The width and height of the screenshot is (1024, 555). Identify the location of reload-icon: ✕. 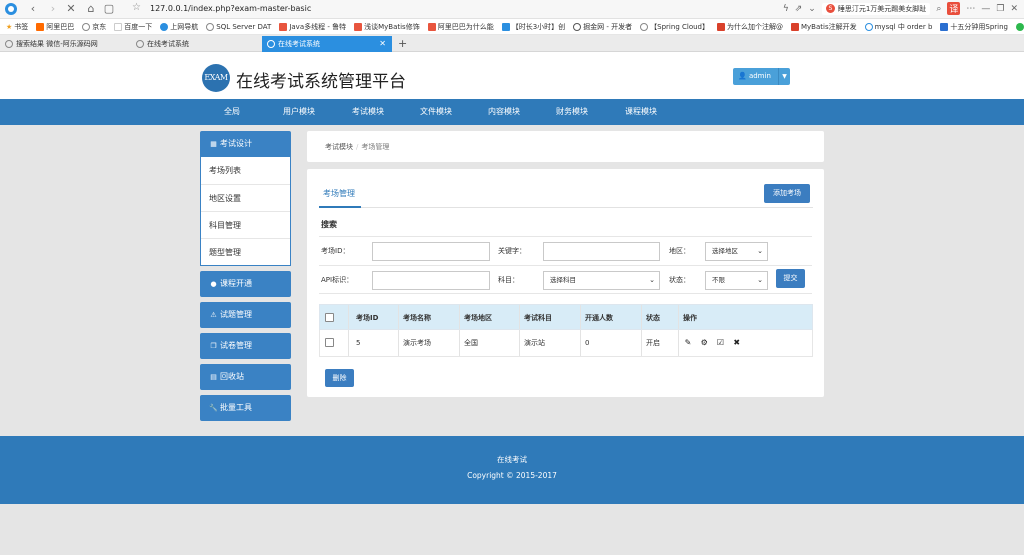
(71, 9).